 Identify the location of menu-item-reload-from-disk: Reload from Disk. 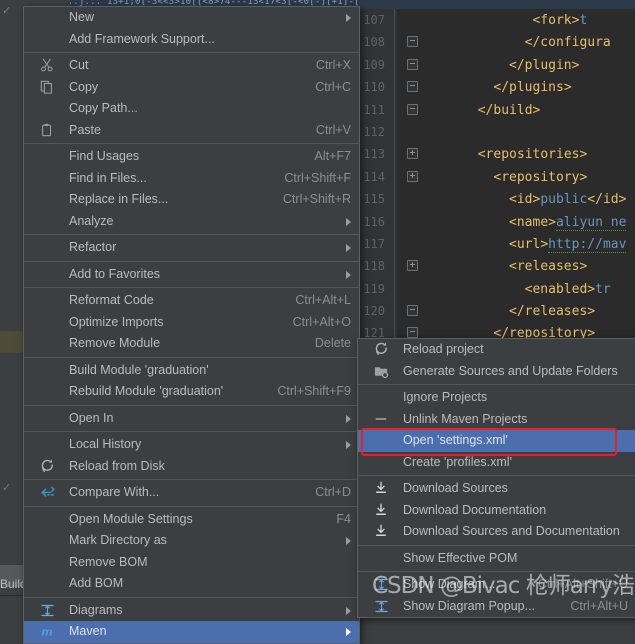
(191, 467).